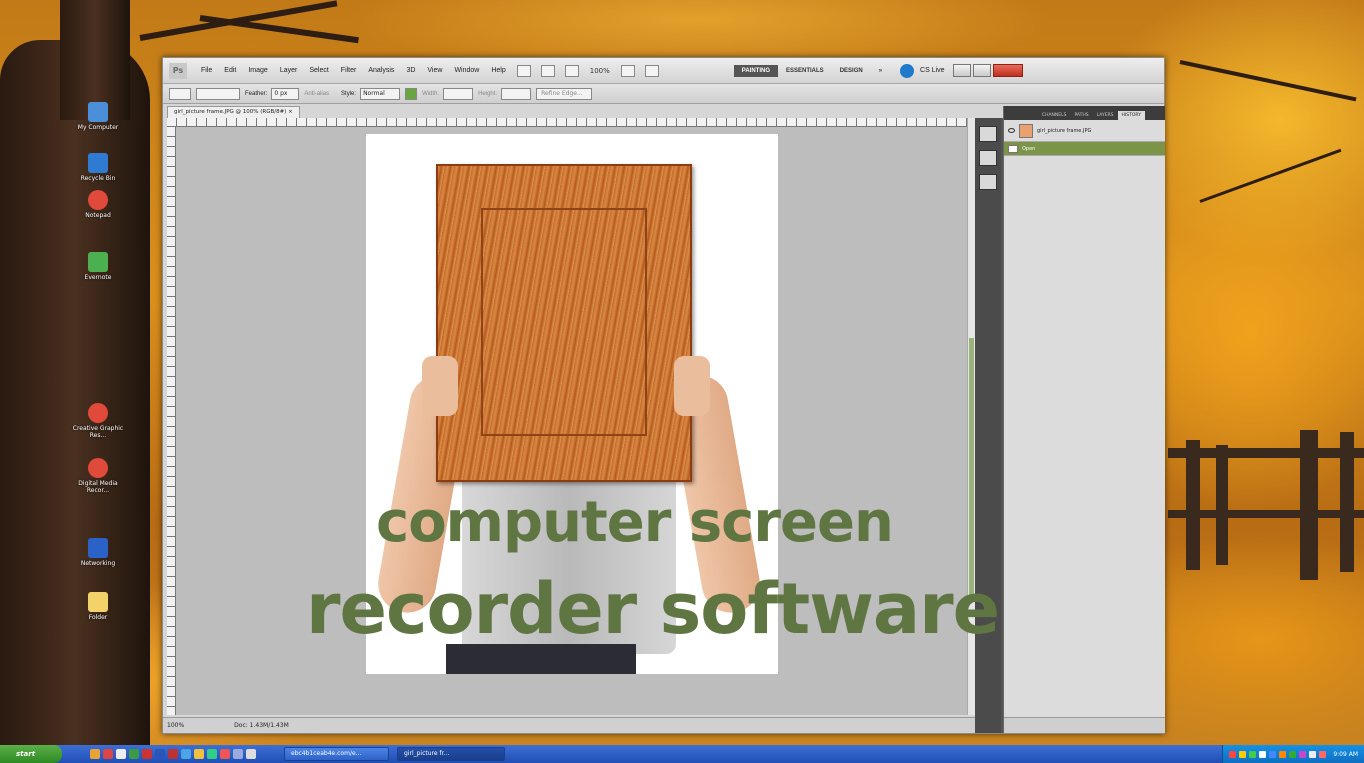 The height and width of the screenshot is (763, 1364). Describe the element at coordinates (31, 754) in the screenshot. I see `start-button: start` at that location.